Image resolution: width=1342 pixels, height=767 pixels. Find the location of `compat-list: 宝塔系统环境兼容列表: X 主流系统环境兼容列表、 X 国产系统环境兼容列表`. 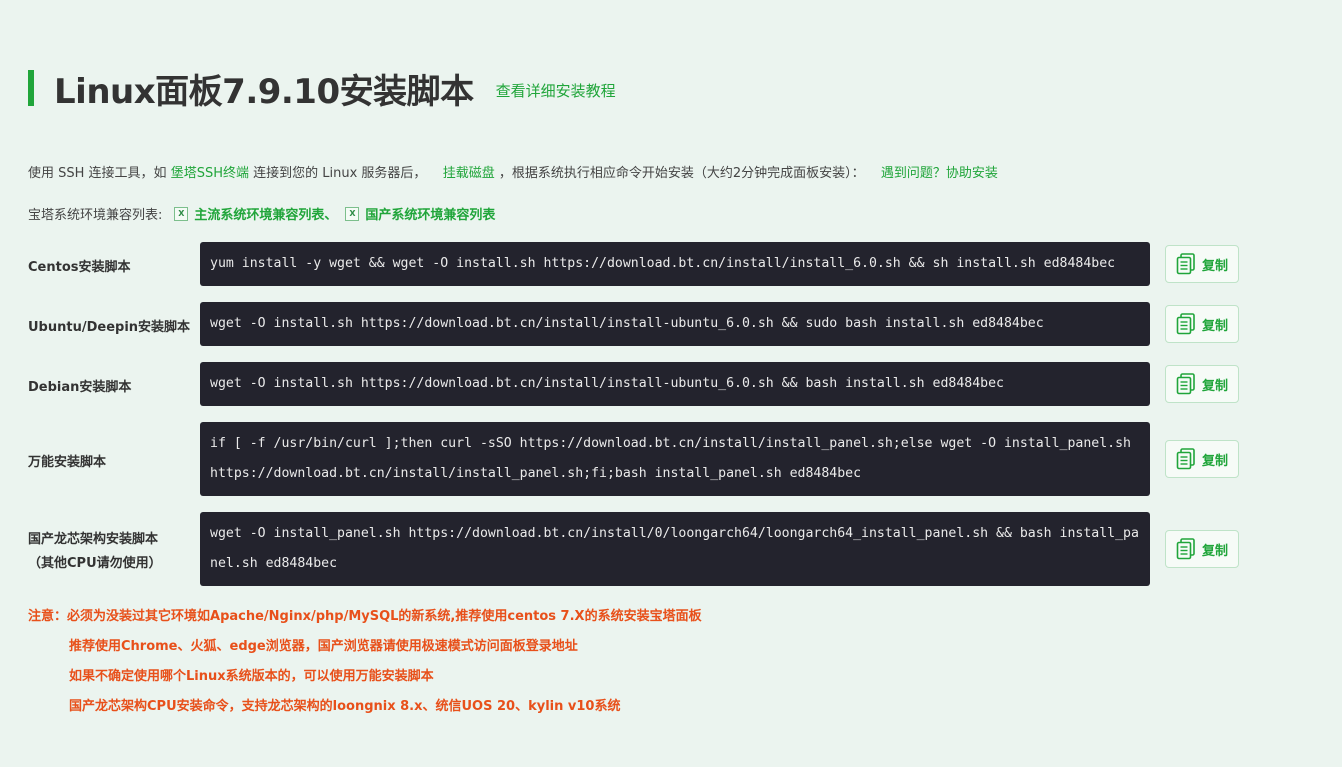

compat-list: 宝塔系统环境兼容列表: X 主流系统环境兼容列表、 X 国产系统环境兼容列表 is located at coordinates (261, 213).